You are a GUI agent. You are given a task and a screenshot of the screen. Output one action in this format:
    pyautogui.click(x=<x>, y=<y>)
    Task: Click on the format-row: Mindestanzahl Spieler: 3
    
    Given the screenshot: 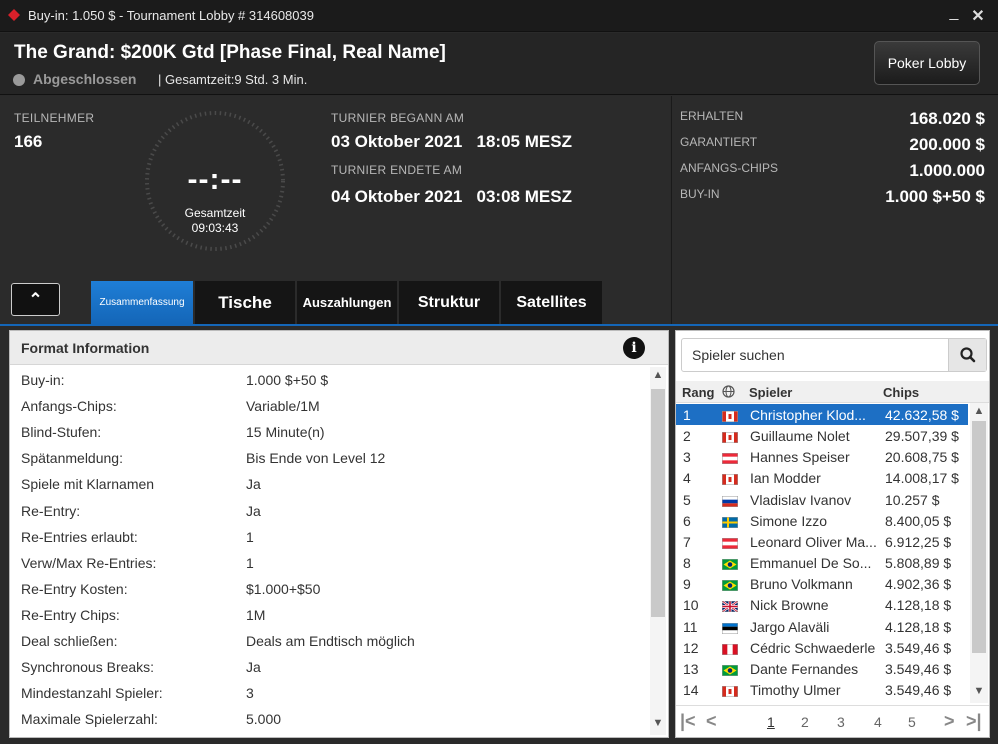 What is the action you would take?
    pyautogui.click(x=328, y=694)
    